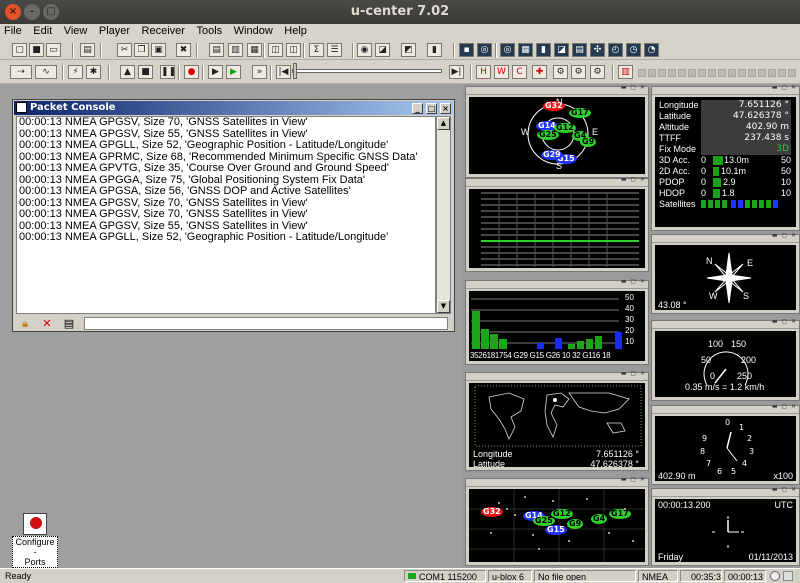  I want to click on menu-view: View, so click(76, 30).